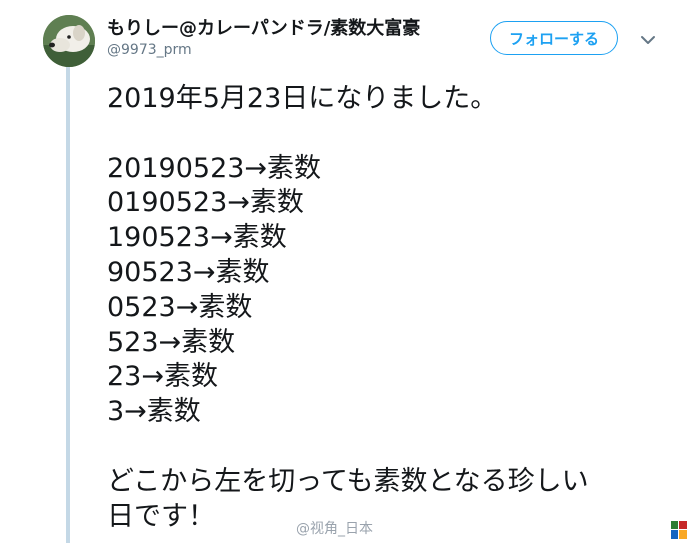  I want to click on user-handle: @9973_prm, so click(149, 50).